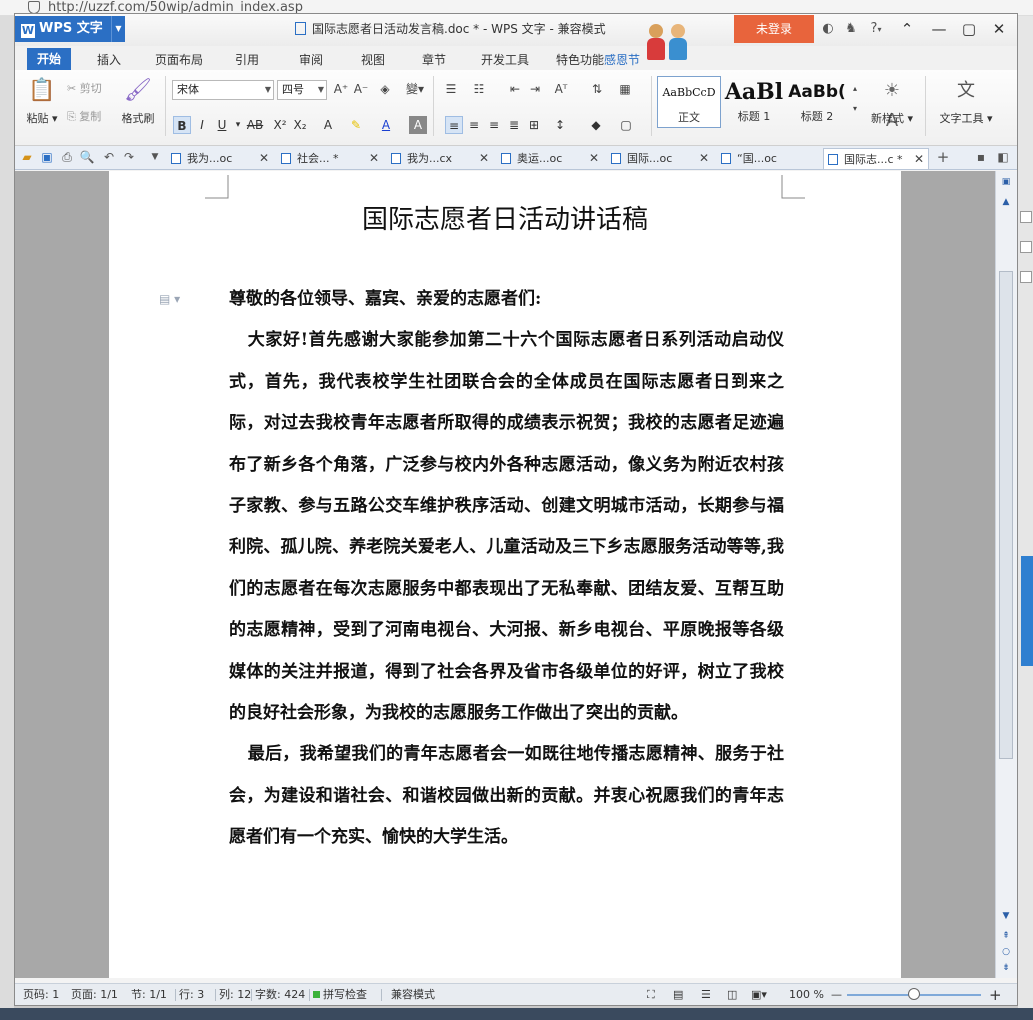  Describe the element at coordinates (622, 60) in the screenshot. I see `tab-thanksgiving: 感恩节` at that location.